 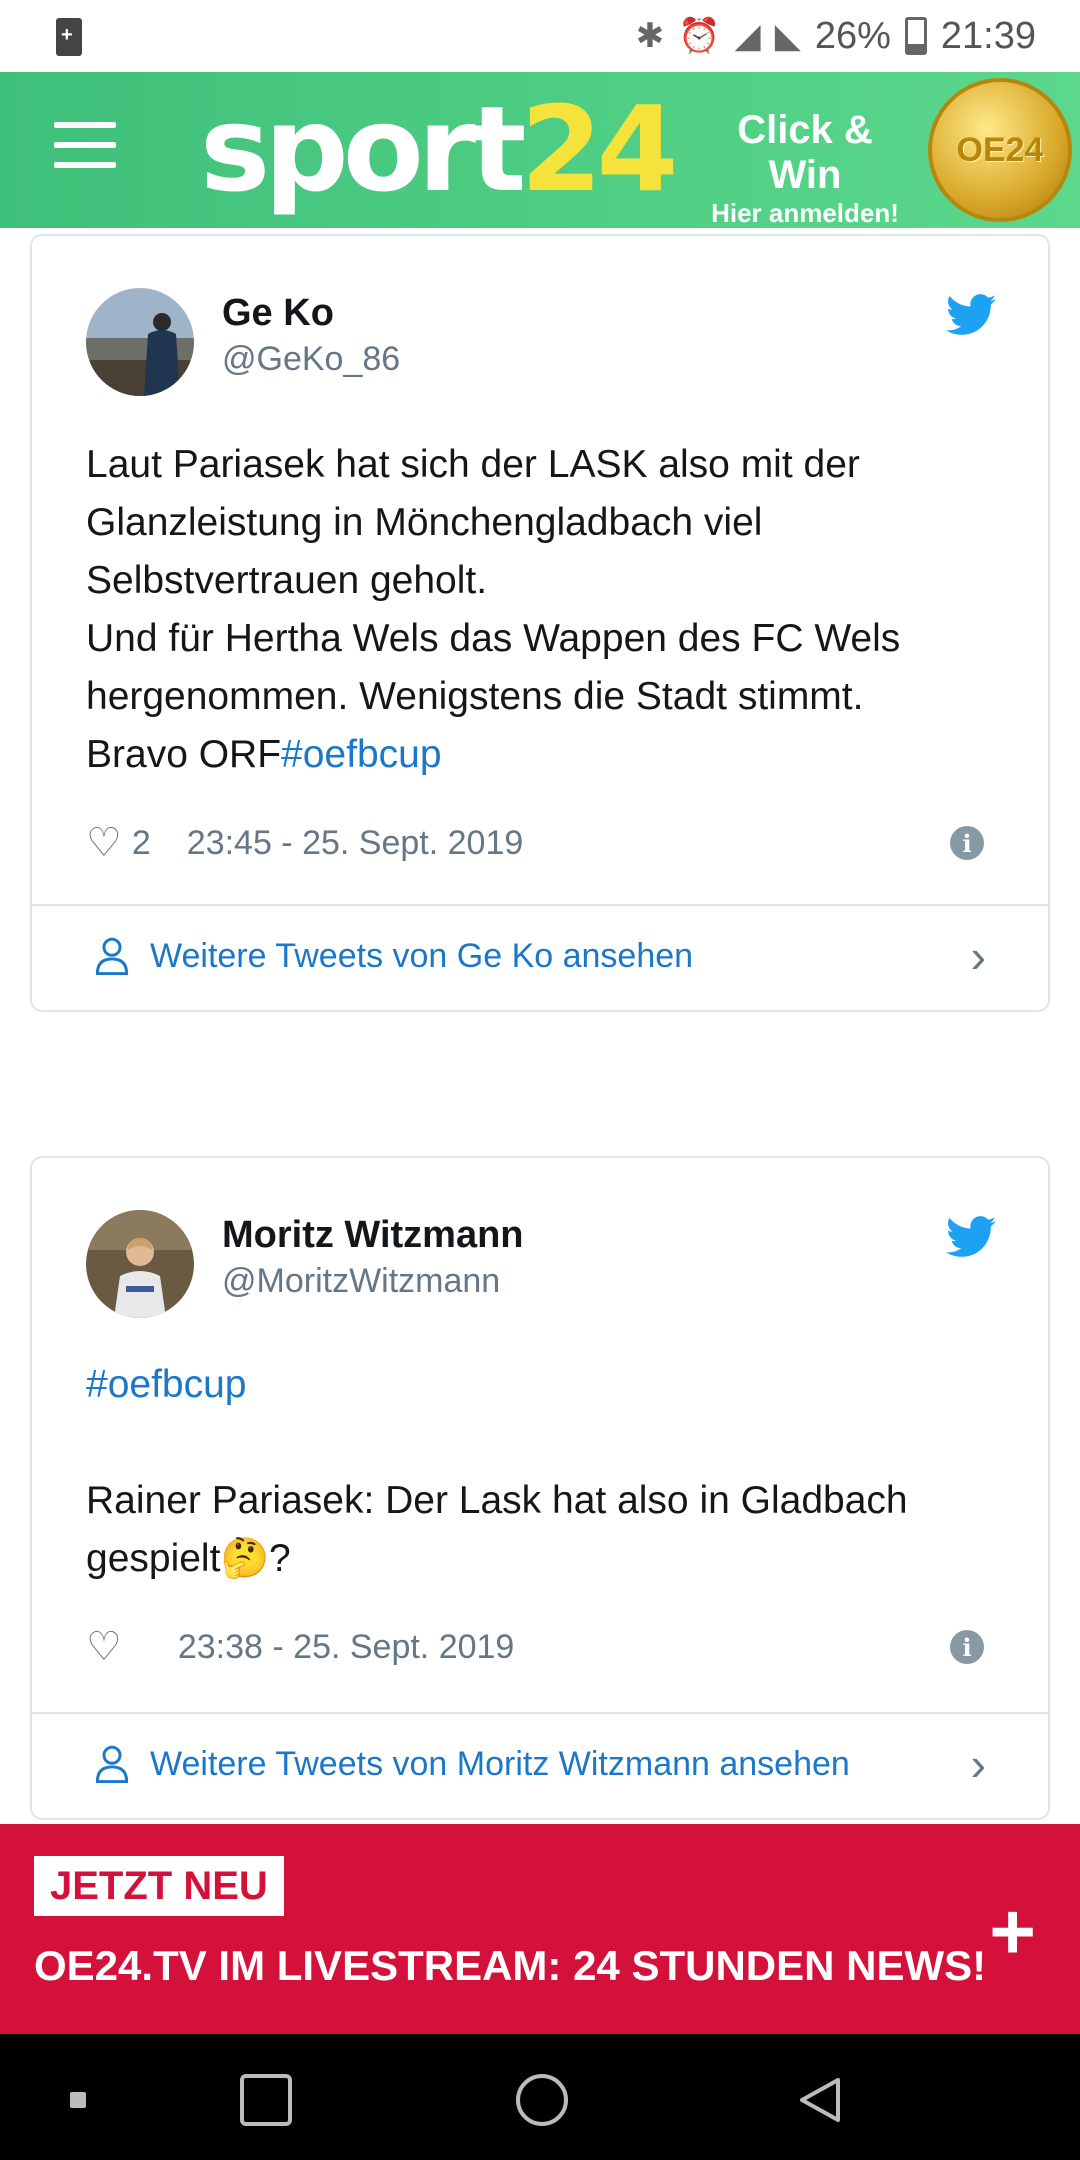 I want to click on logo-number: 24, so click(x=599, y=149).